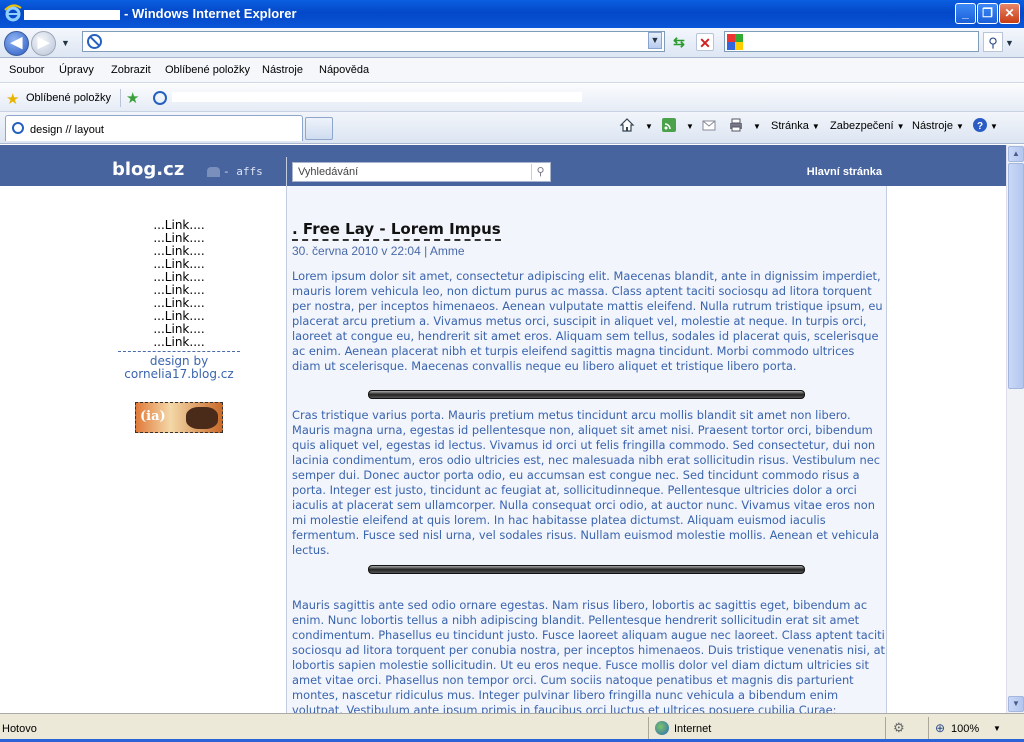  Describe the element at coordinates (131, 70) in the screenshot. I see `menu-view: Zobrazit` at that location.